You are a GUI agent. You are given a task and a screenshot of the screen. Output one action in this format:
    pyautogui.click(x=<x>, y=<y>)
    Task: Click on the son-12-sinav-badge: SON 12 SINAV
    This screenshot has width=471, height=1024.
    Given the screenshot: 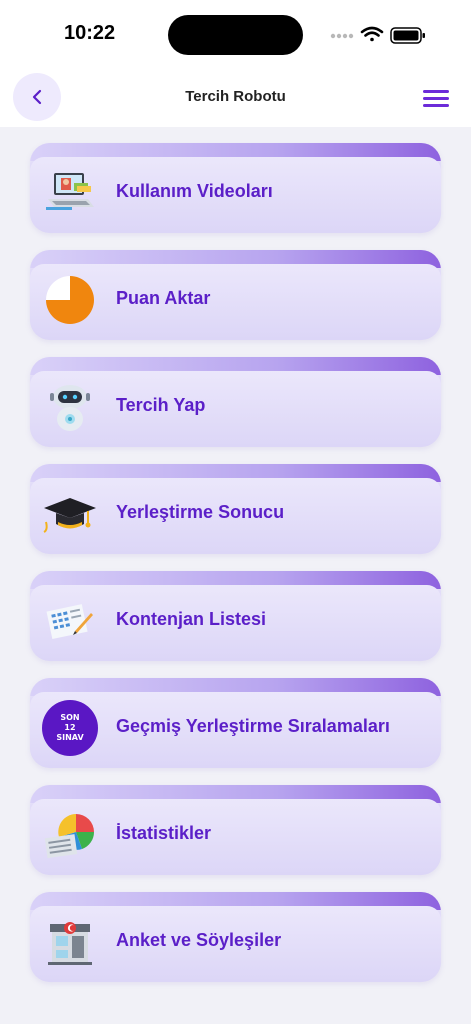 What is the action you would take?
    pyautogui.click(x=70, y=728)
    